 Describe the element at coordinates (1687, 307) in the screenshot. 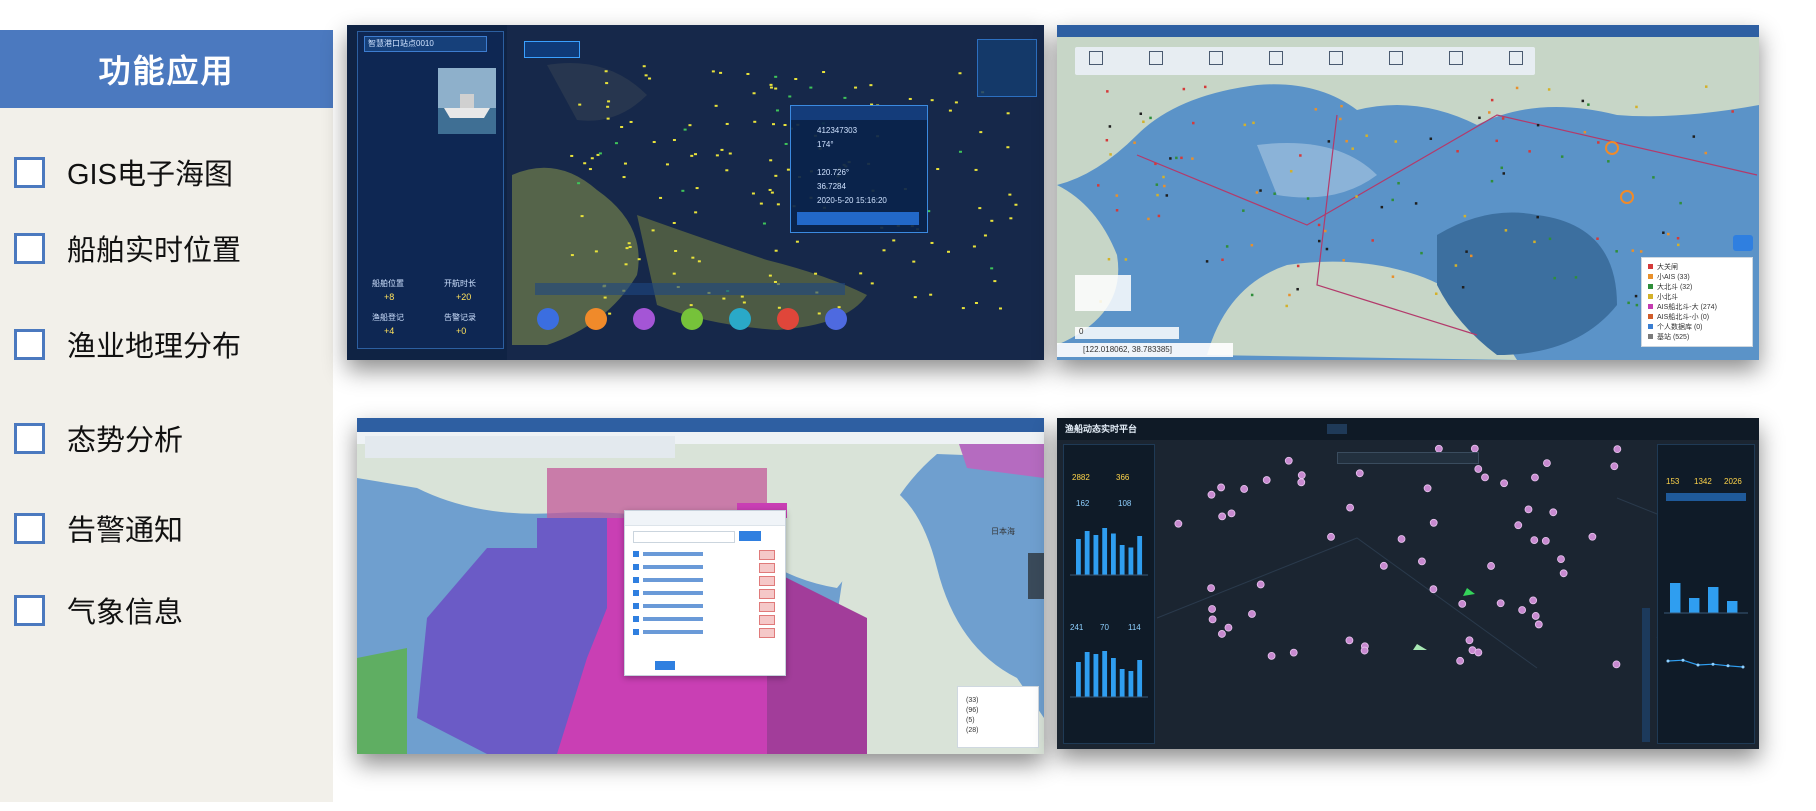

I see `legend-label: AIS船北斗-大 (274)` at that location.